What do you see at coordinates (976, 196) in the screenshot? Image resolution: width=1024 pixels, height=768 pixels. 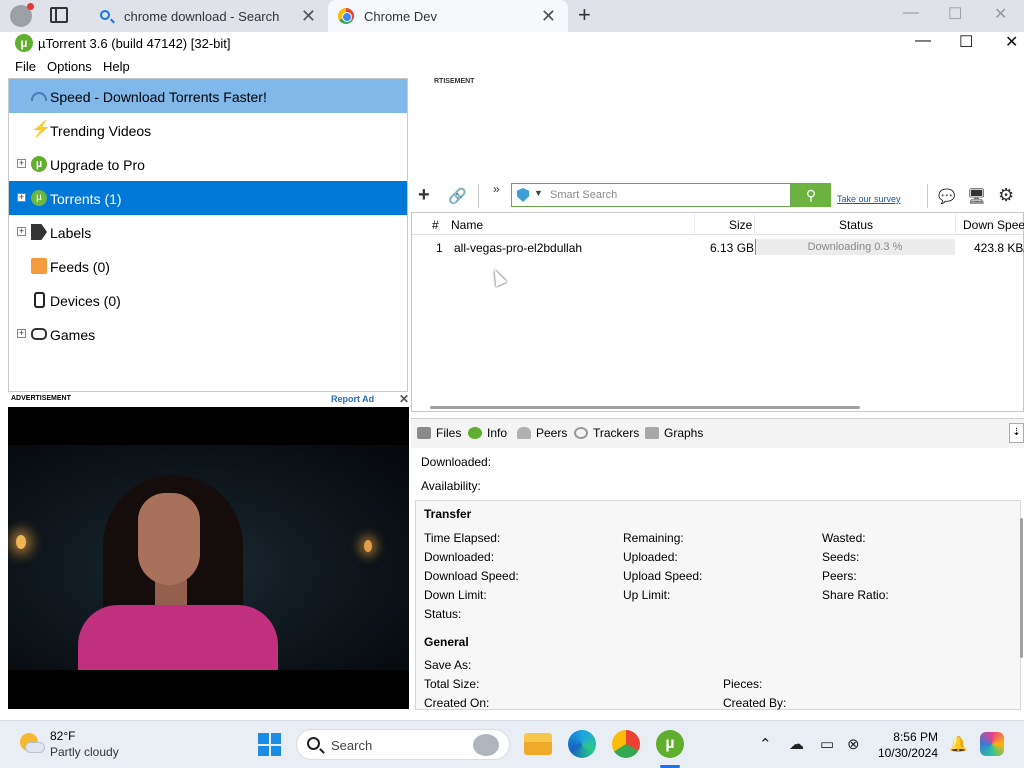 I see `monitor-icon: 🖥` at bounding box center [976, 196].